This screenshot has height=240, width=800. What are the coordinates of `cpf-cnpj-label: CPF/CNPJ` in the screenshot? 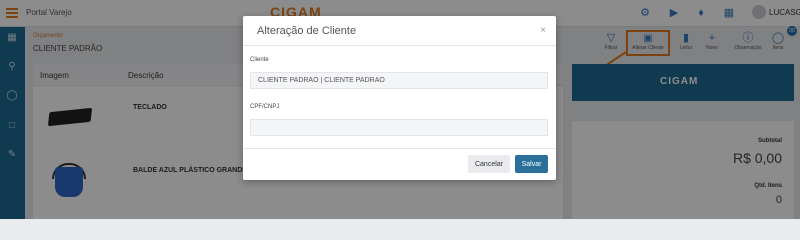 It's located at (265, 107).